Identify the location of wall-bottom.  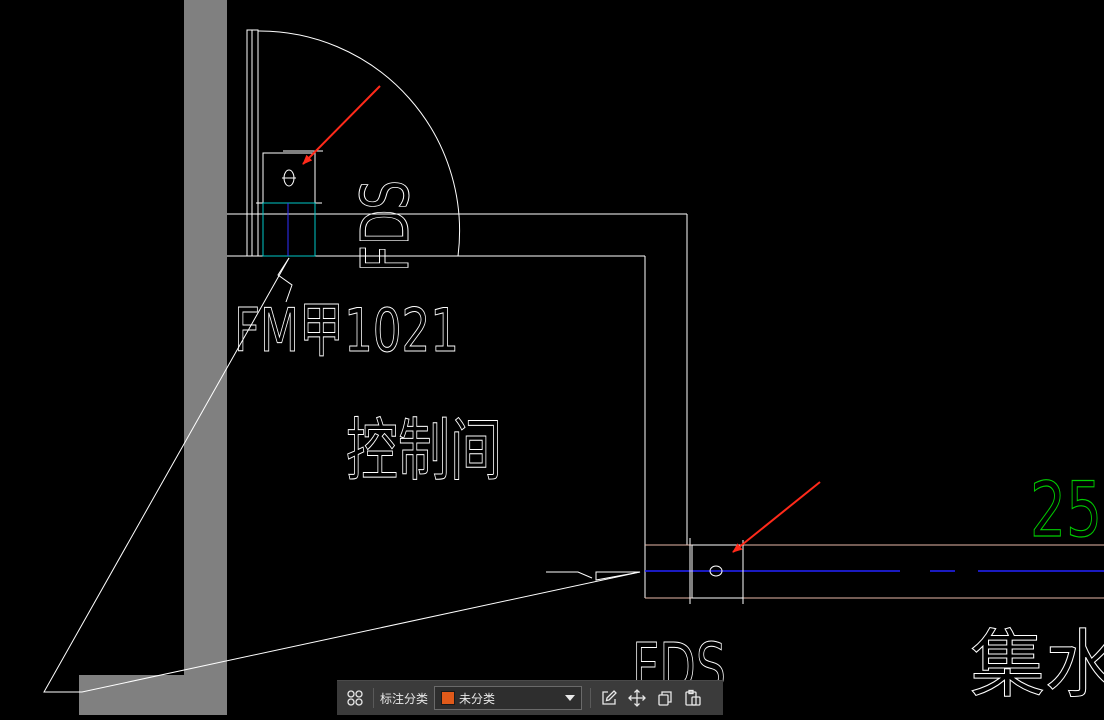
(153, 695).